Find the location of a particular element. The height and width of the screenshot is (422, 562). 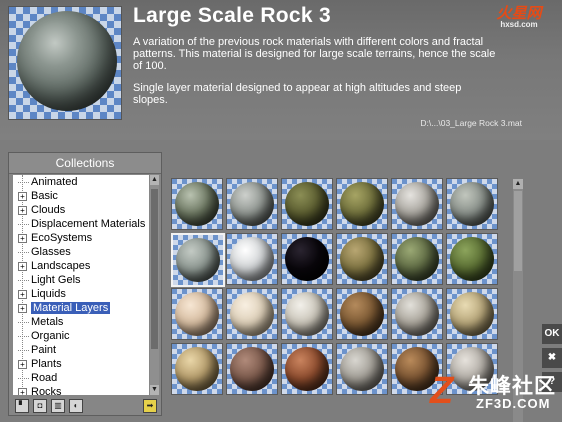

rock-sphere-preview-icon is located at coordinates (67, 61).